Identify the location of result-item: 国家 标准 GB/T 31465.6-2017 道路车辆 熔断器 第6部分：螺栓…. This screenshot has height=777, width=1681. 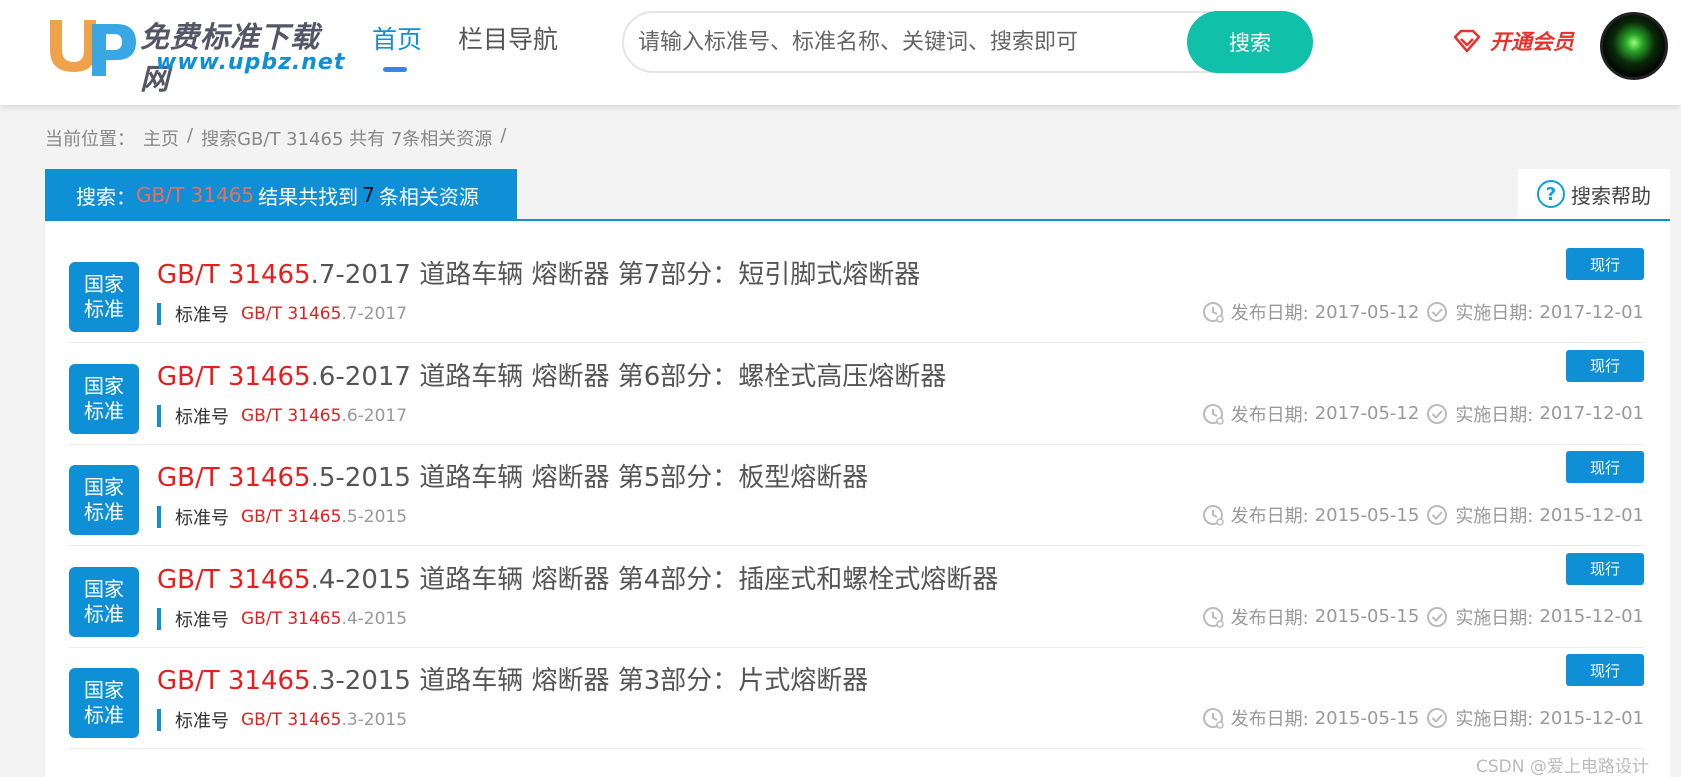
(856, 391).